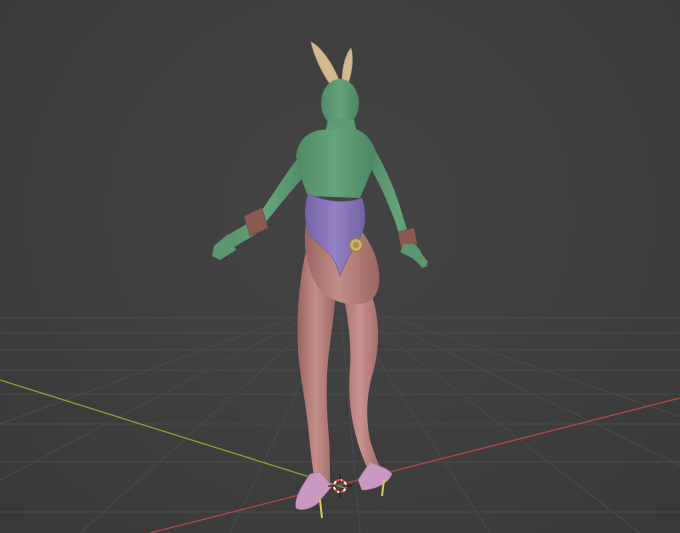 The height and width of the screenshot is (533, 680). What do you see at coordinates (321, 509) in the screenshot?
I see `left-heel-spike` at bounding box center [321, 509].